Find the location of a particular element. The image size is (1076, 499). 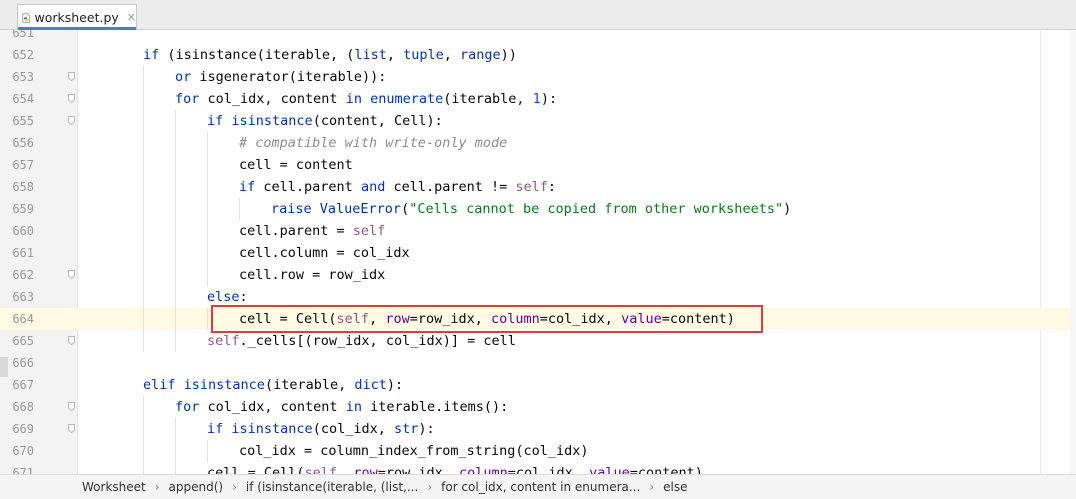

line-number: 668 is located at coordinates (23, 407).